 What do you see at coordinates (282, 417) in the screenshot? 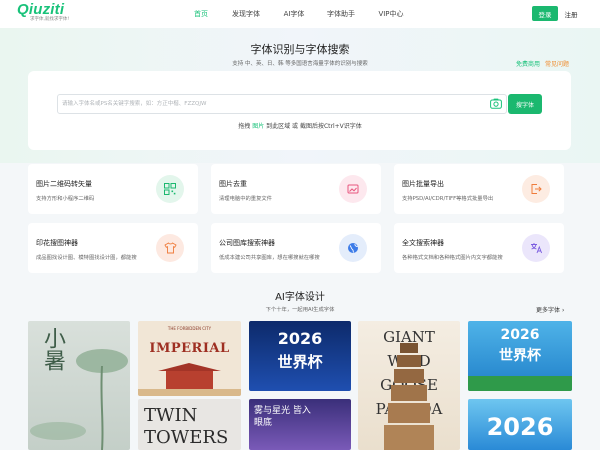
I see `thumb-text: 雾与星光 皆入眼底` at bounding box center [282, 417].